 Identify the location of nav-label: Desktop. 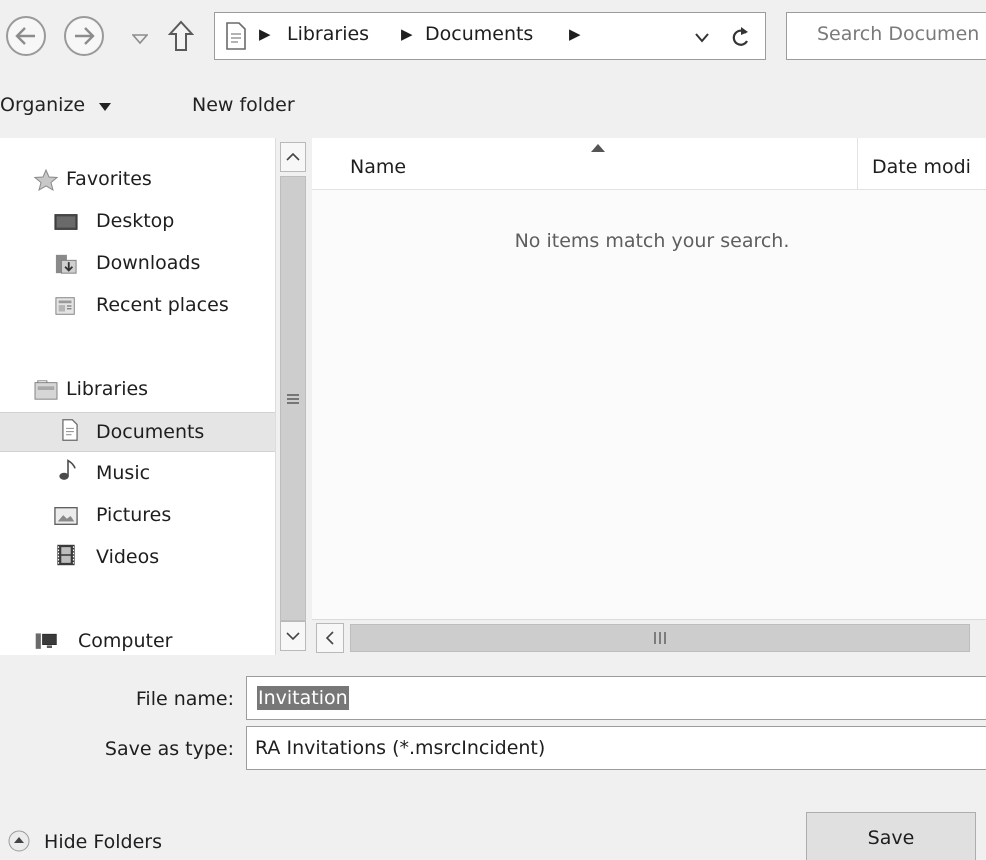
(135, 221).